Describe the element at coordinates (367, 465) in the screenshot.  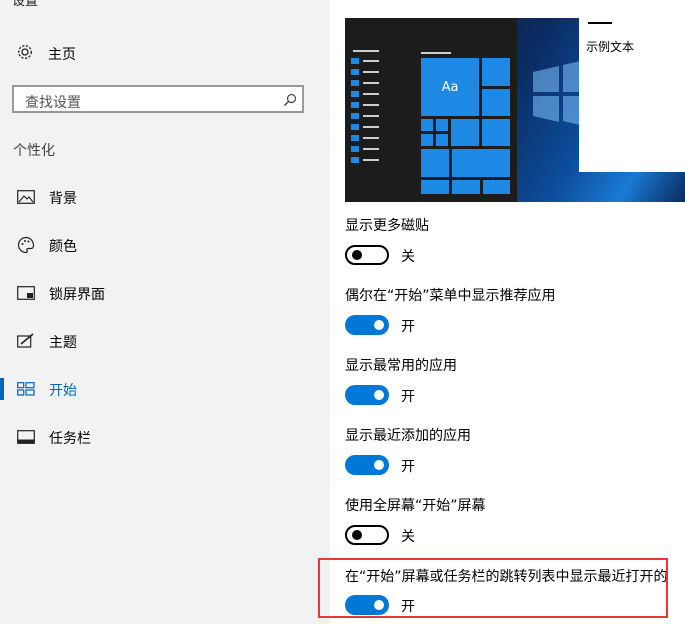
I see `toggle-recently-added-apps` at that location.